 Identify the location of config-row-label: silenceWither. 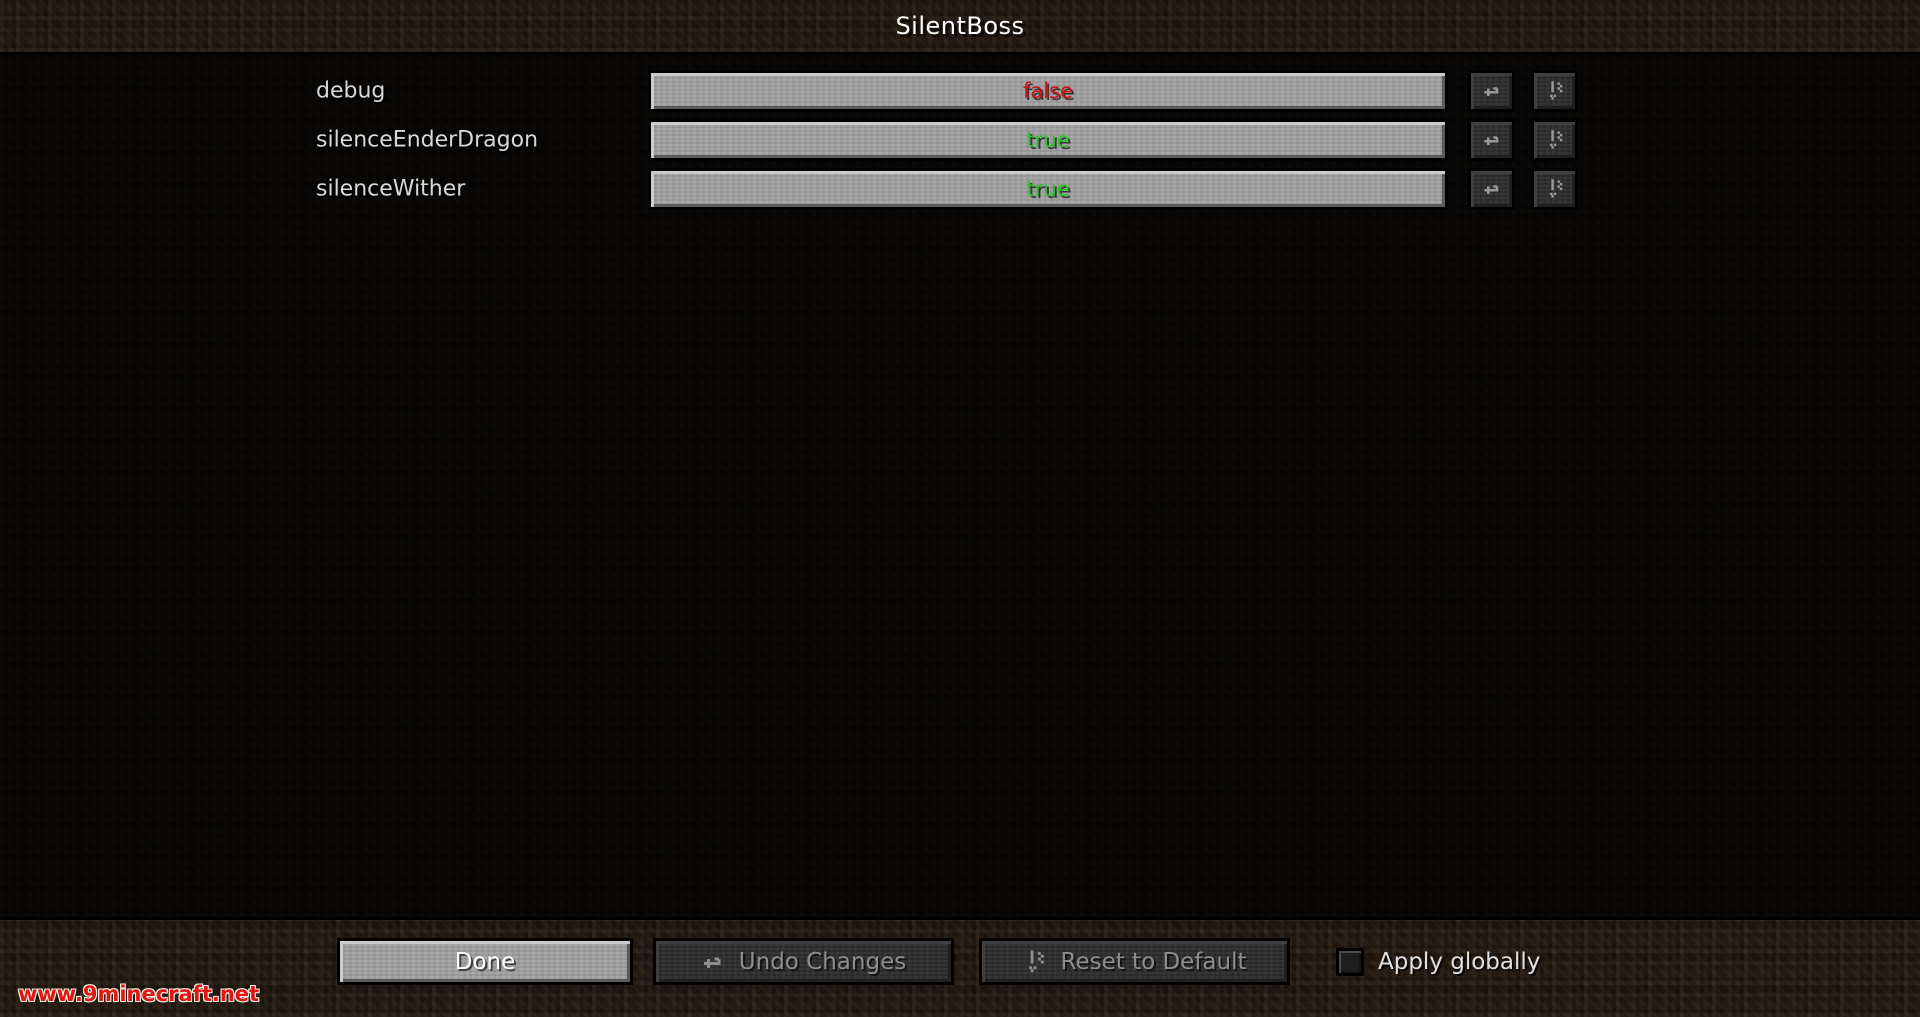
(391, 189).